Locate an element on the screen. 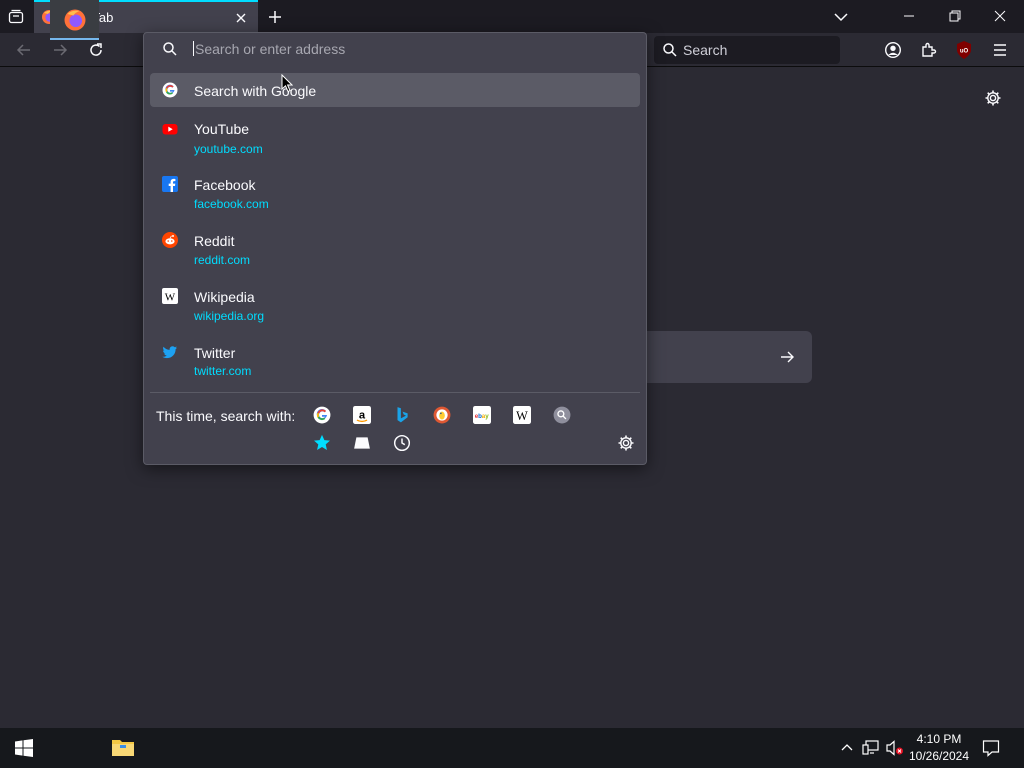  ublock-origin-icon: uO is located at coordinates (964, 50).